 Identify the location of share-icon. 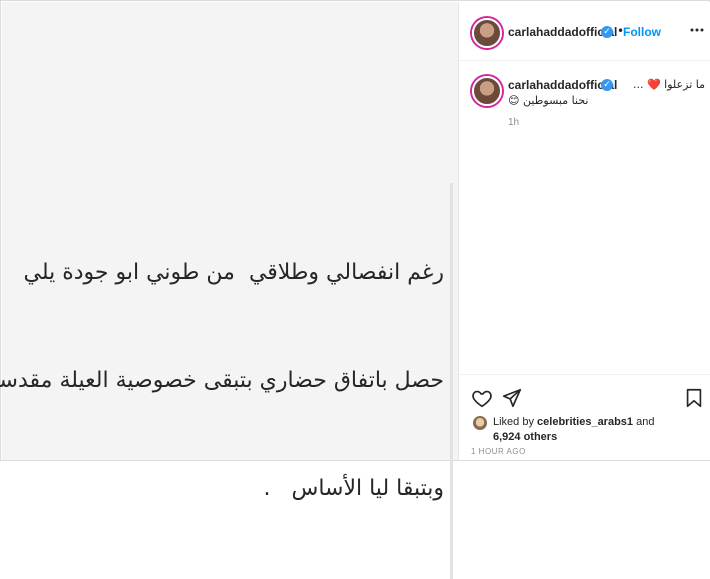
(512, 398).